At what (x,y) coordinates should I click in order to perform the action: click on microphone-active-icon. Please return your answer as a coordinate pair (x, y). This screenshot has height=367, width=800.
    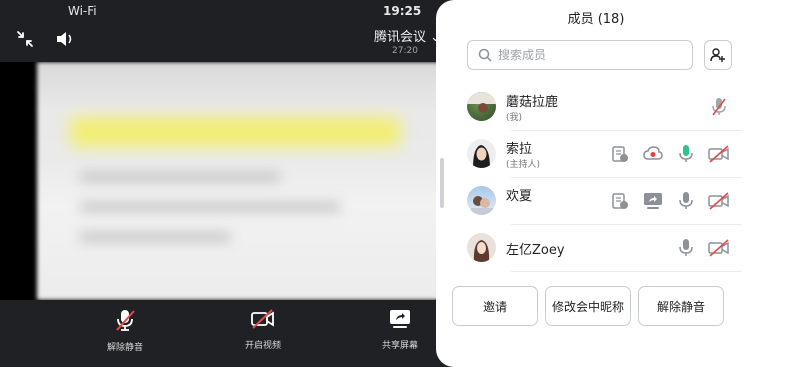
    Looking at the image, I should click on (686, 154).